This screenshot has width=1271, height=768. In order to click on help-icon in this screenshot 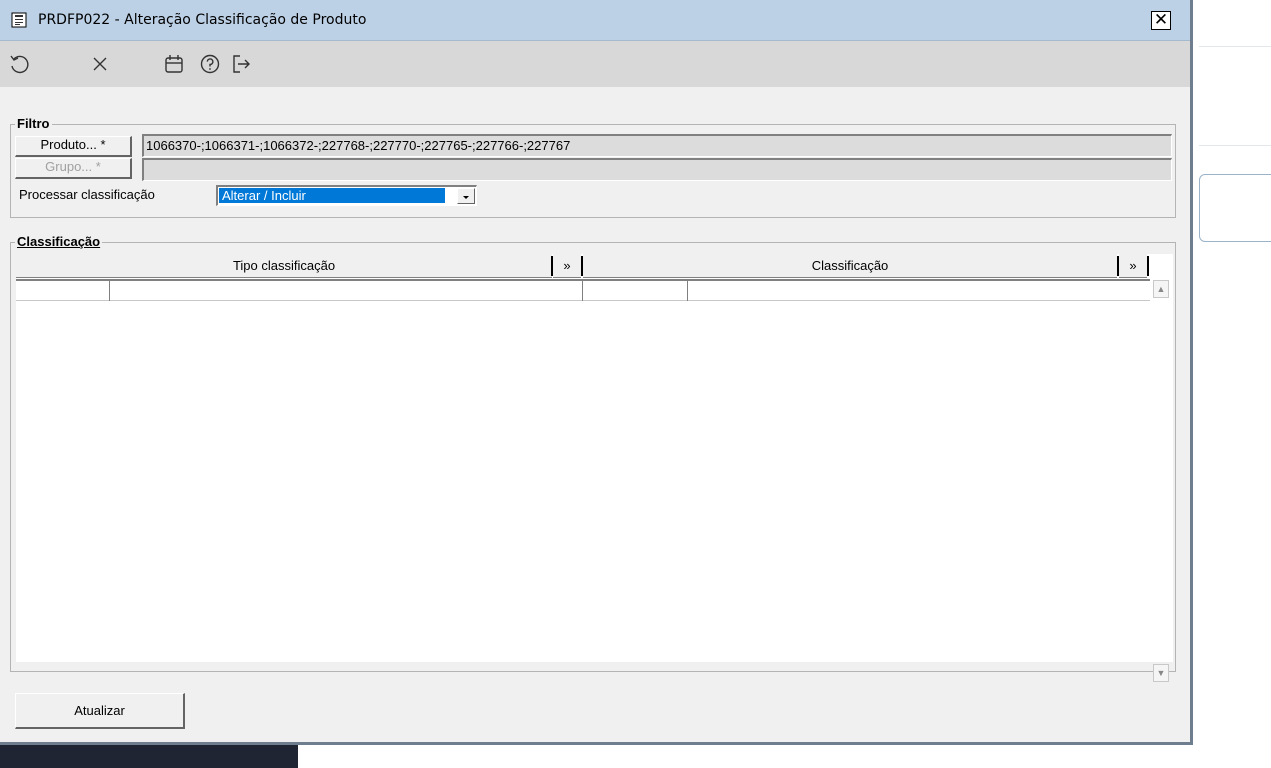, I will do `click(210, 64)`.